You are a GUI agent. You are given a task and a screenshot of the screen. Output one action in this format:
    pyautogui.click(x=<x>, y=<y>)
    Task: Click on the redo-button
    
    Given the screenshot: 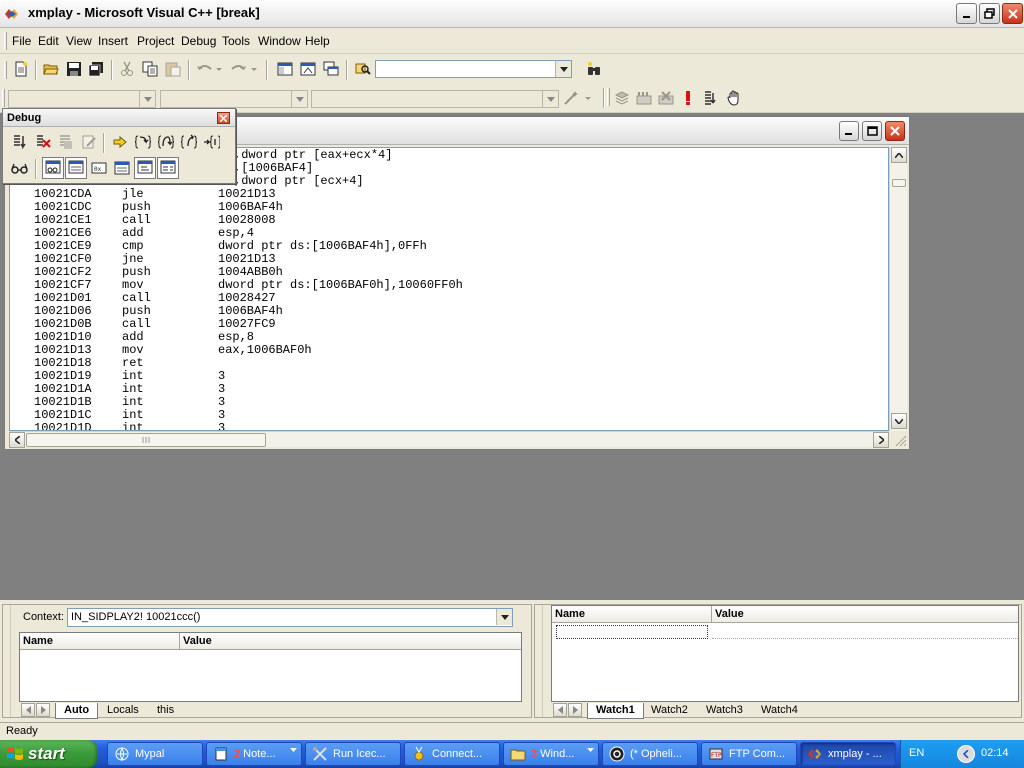 What is the action you would take?
    pyautogui.click(x=244, y=69)
    